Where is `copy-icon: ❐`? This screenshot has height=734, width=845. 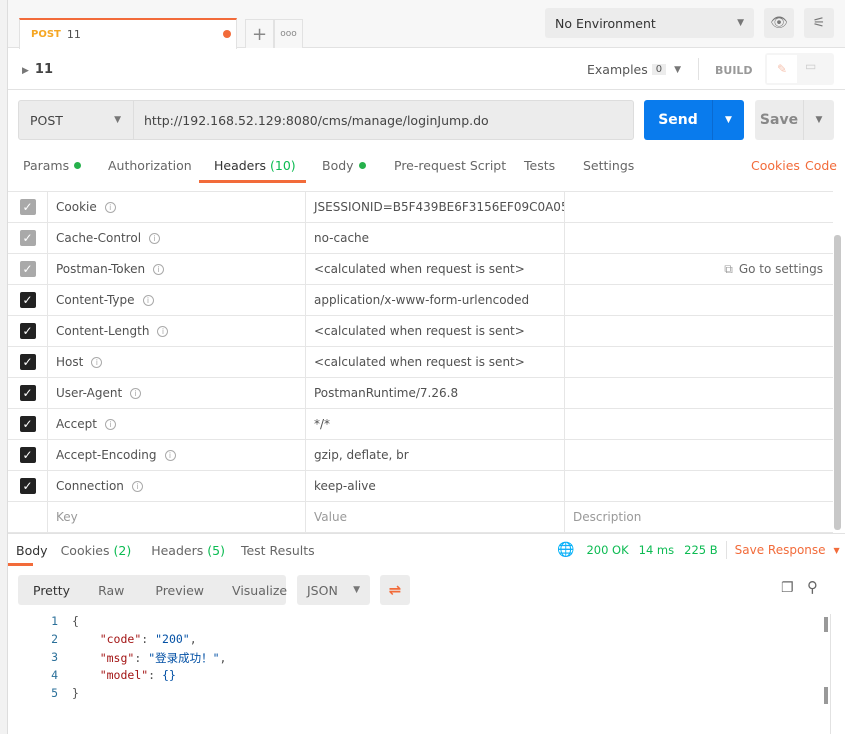 copy-icon: ❐ is located at coordinates (787, 588).